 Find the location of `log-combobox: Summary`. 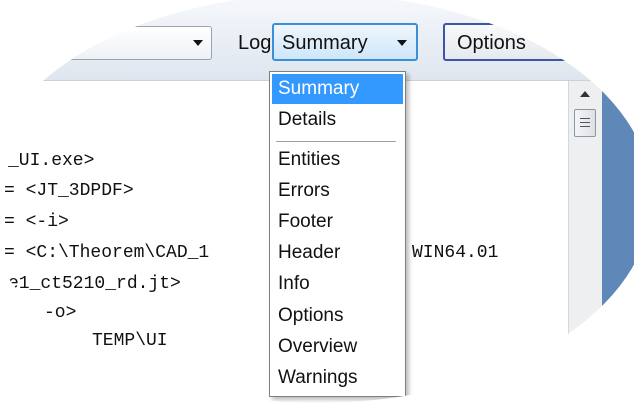

log-combobox: Summary is located at coordinates (345, 42).